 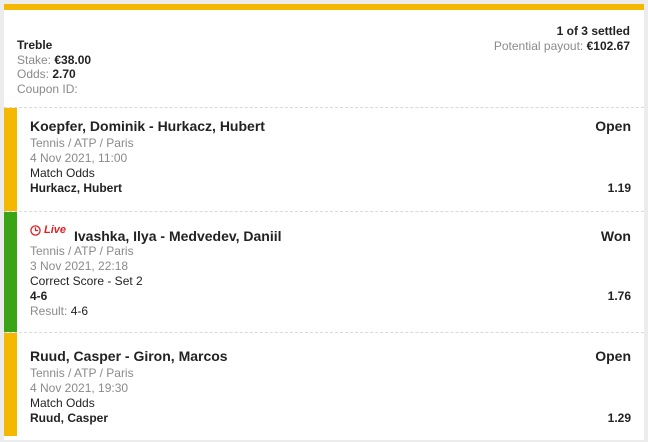 I want to click on leg-datetime: 3 Nov 2021, 22:18, so click(x=79, y=266).